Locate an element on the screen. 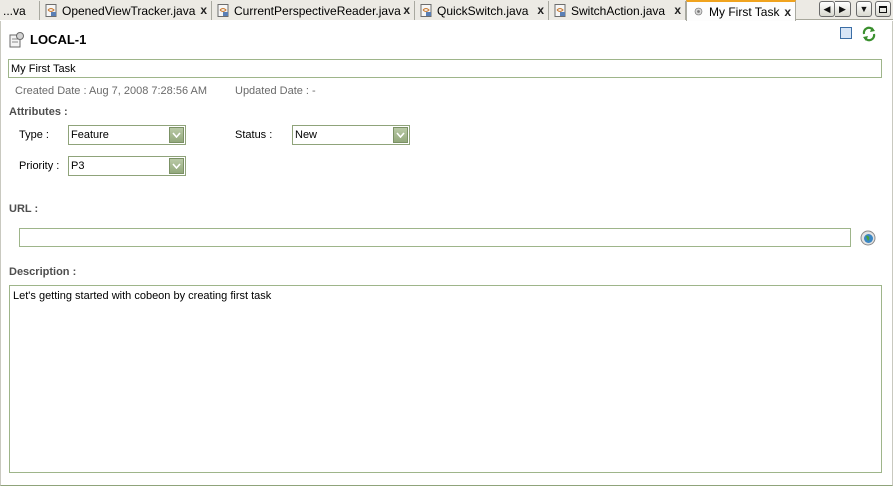 The image size is (893, 486). updated-date: Updated Date : - is located at coordinates (275, 91).